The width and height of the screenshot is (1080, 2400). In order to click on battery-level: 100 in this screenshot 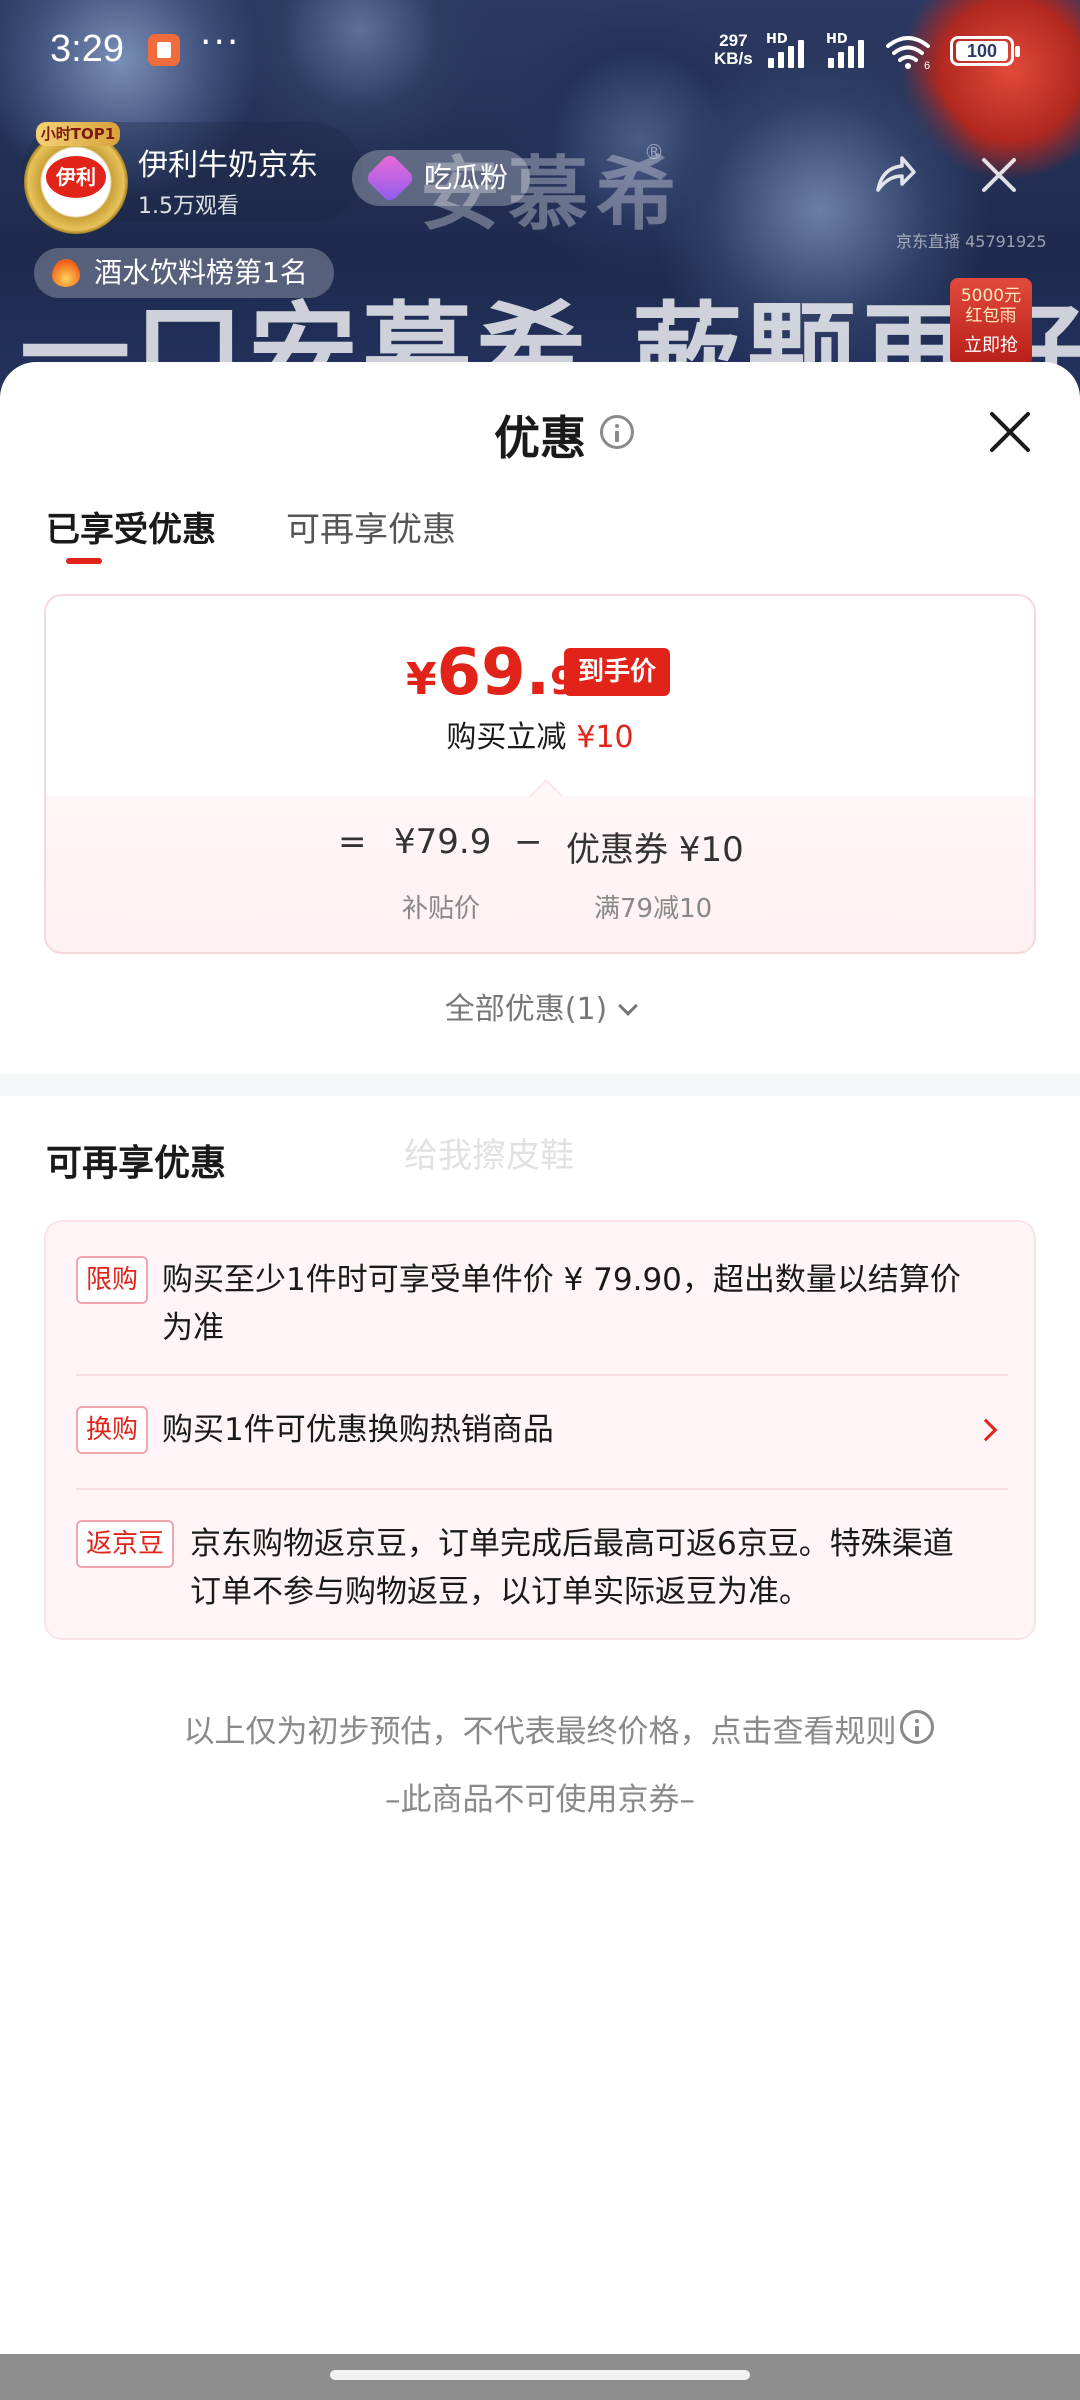, I will do `click(982, 51)`.